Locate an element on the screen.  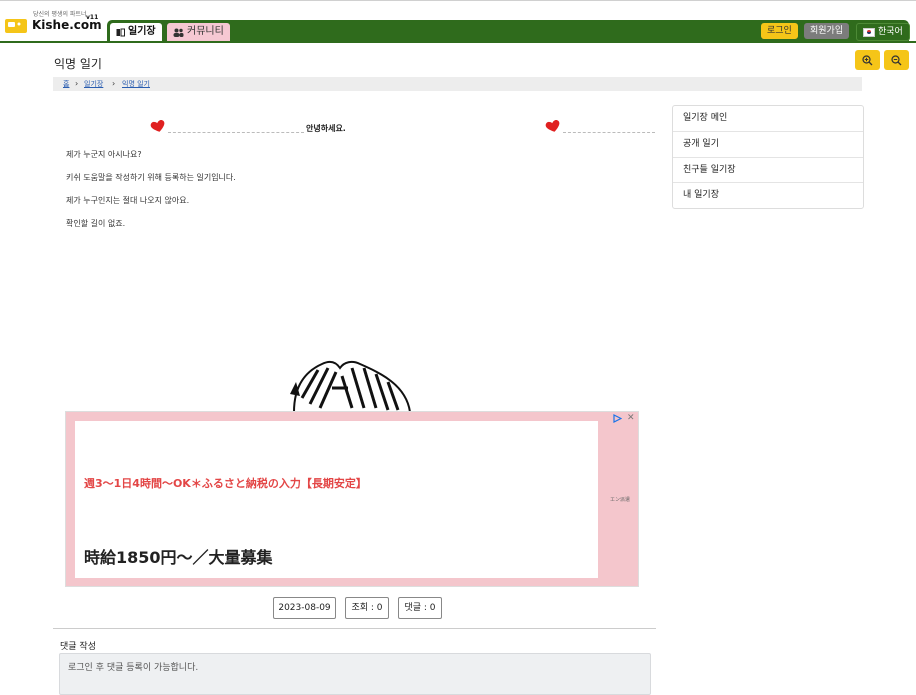
diary-title: 안녕하세요. is located at coordinates (326, 128).